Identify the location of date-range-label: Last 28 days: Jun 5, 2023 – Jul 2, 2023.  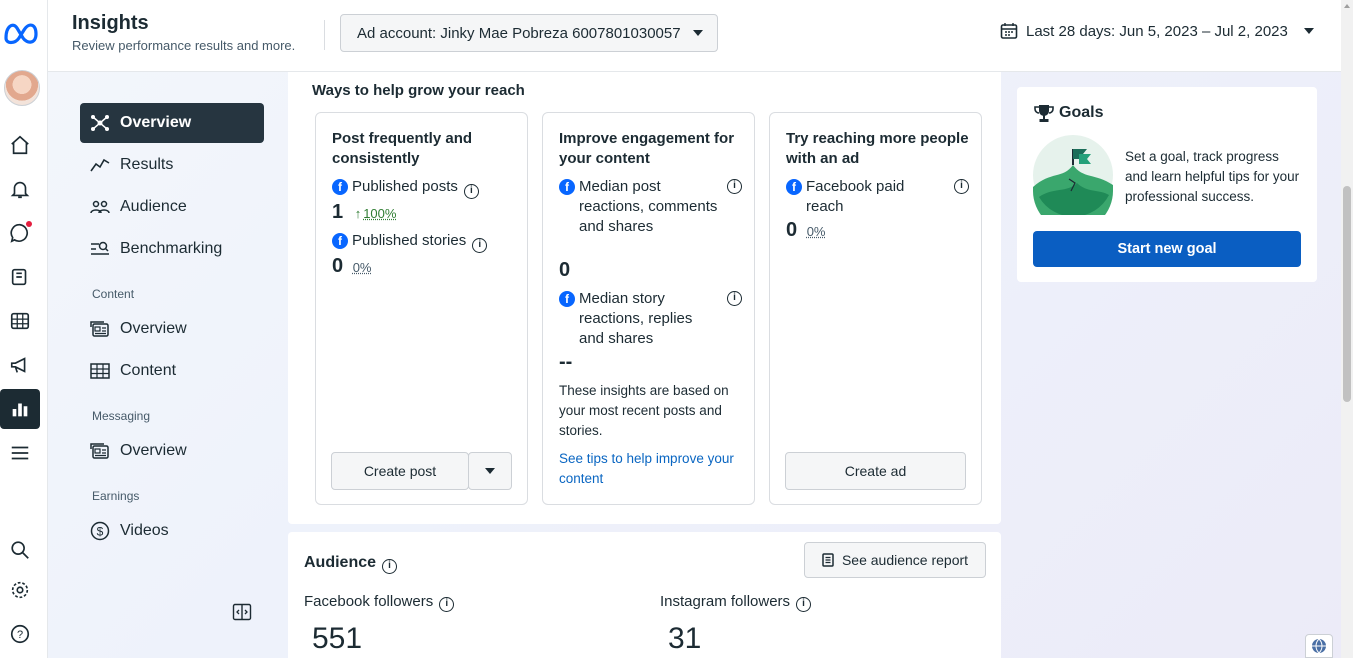
(1157, 31).